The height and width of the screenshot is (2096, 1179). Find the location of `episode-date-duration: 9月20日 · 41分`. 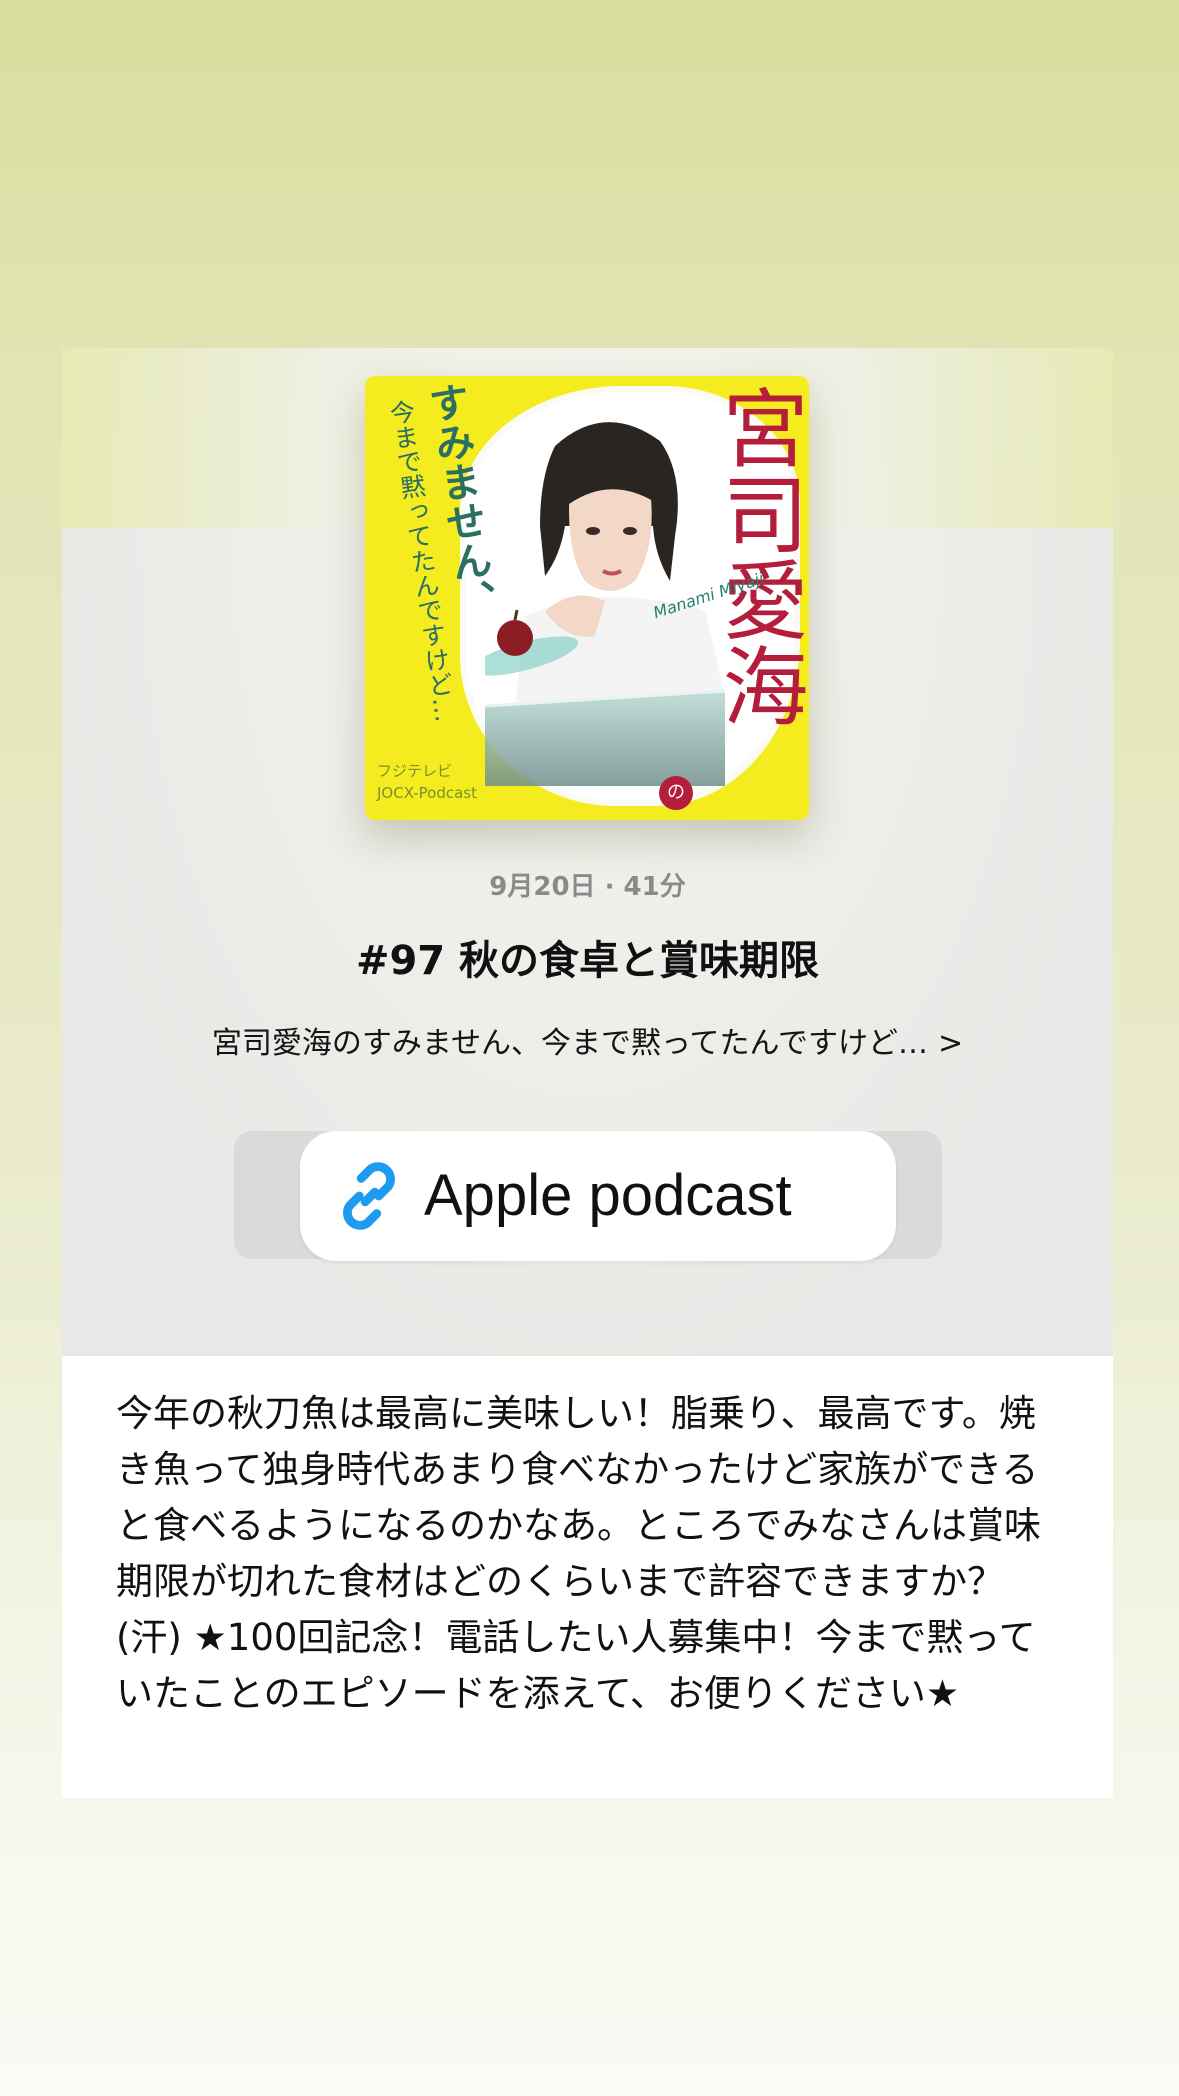

episode-date-duration: 9月20日 · 41分 is located at coordinates (587, 887).